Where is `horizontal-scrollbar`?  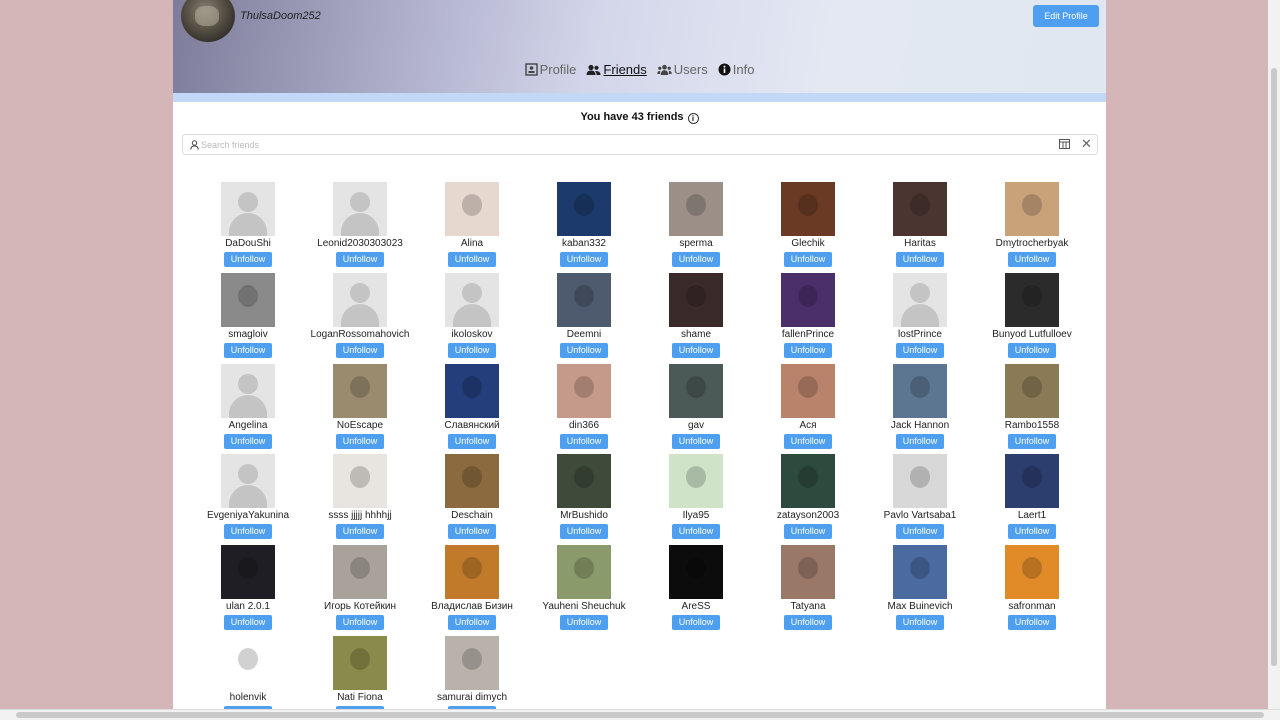
horizontal-scrollbar is located at coordinates (640, 714).